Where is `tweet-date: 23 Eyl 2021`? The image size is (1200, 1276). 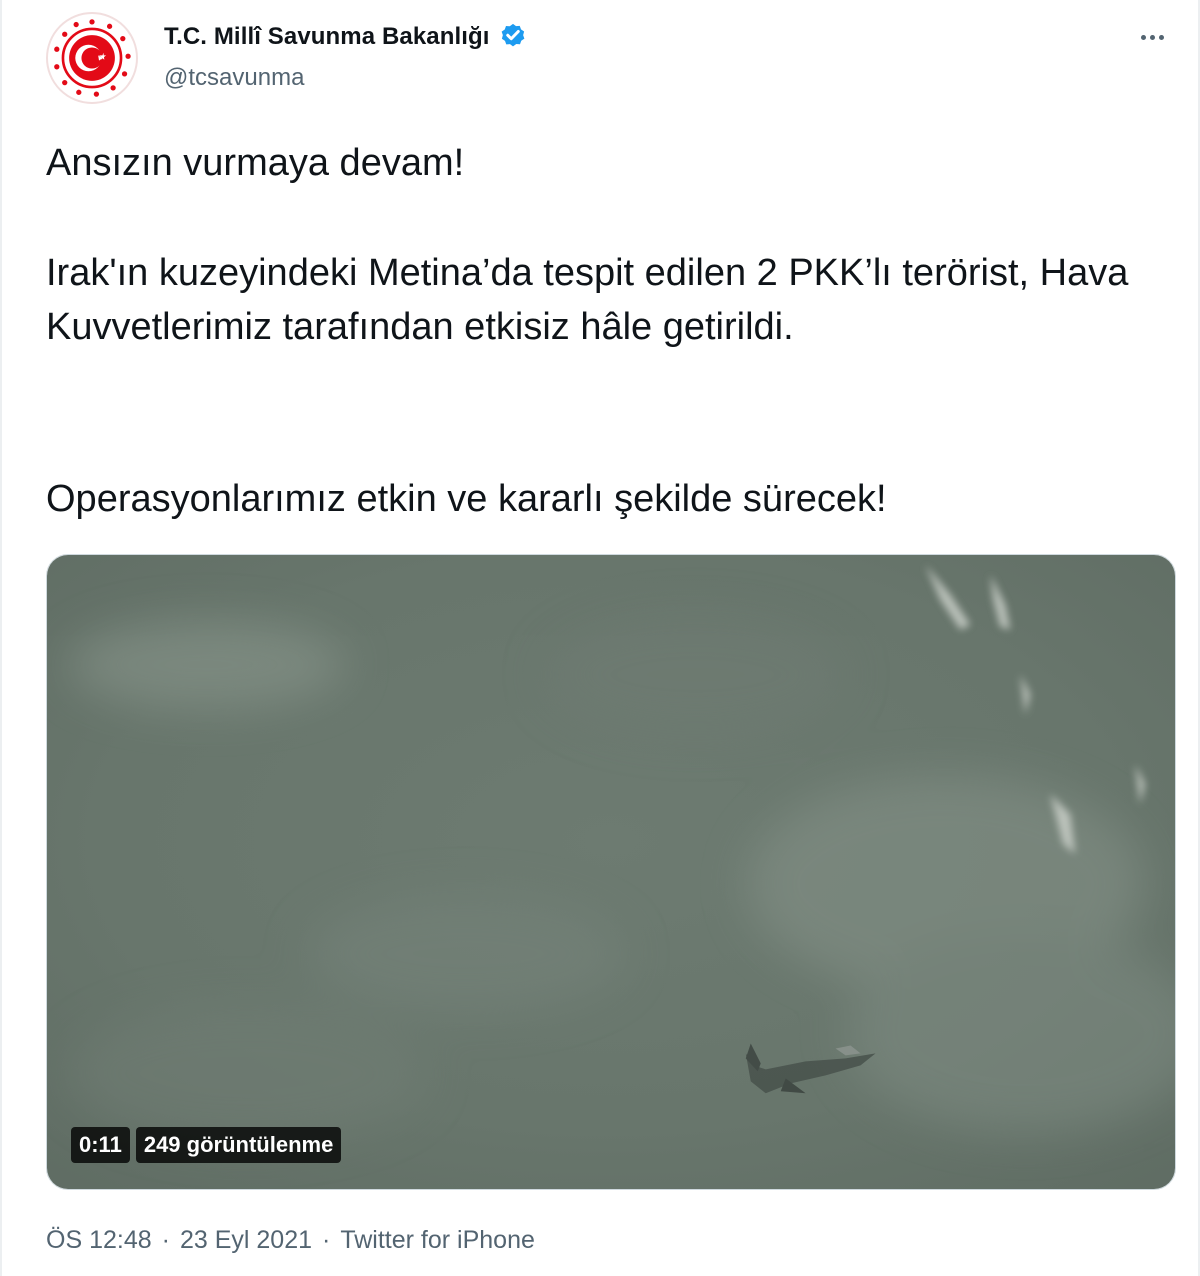
tweet-date: 23 Eyl 2021 is located at coordinates (246, 1240).